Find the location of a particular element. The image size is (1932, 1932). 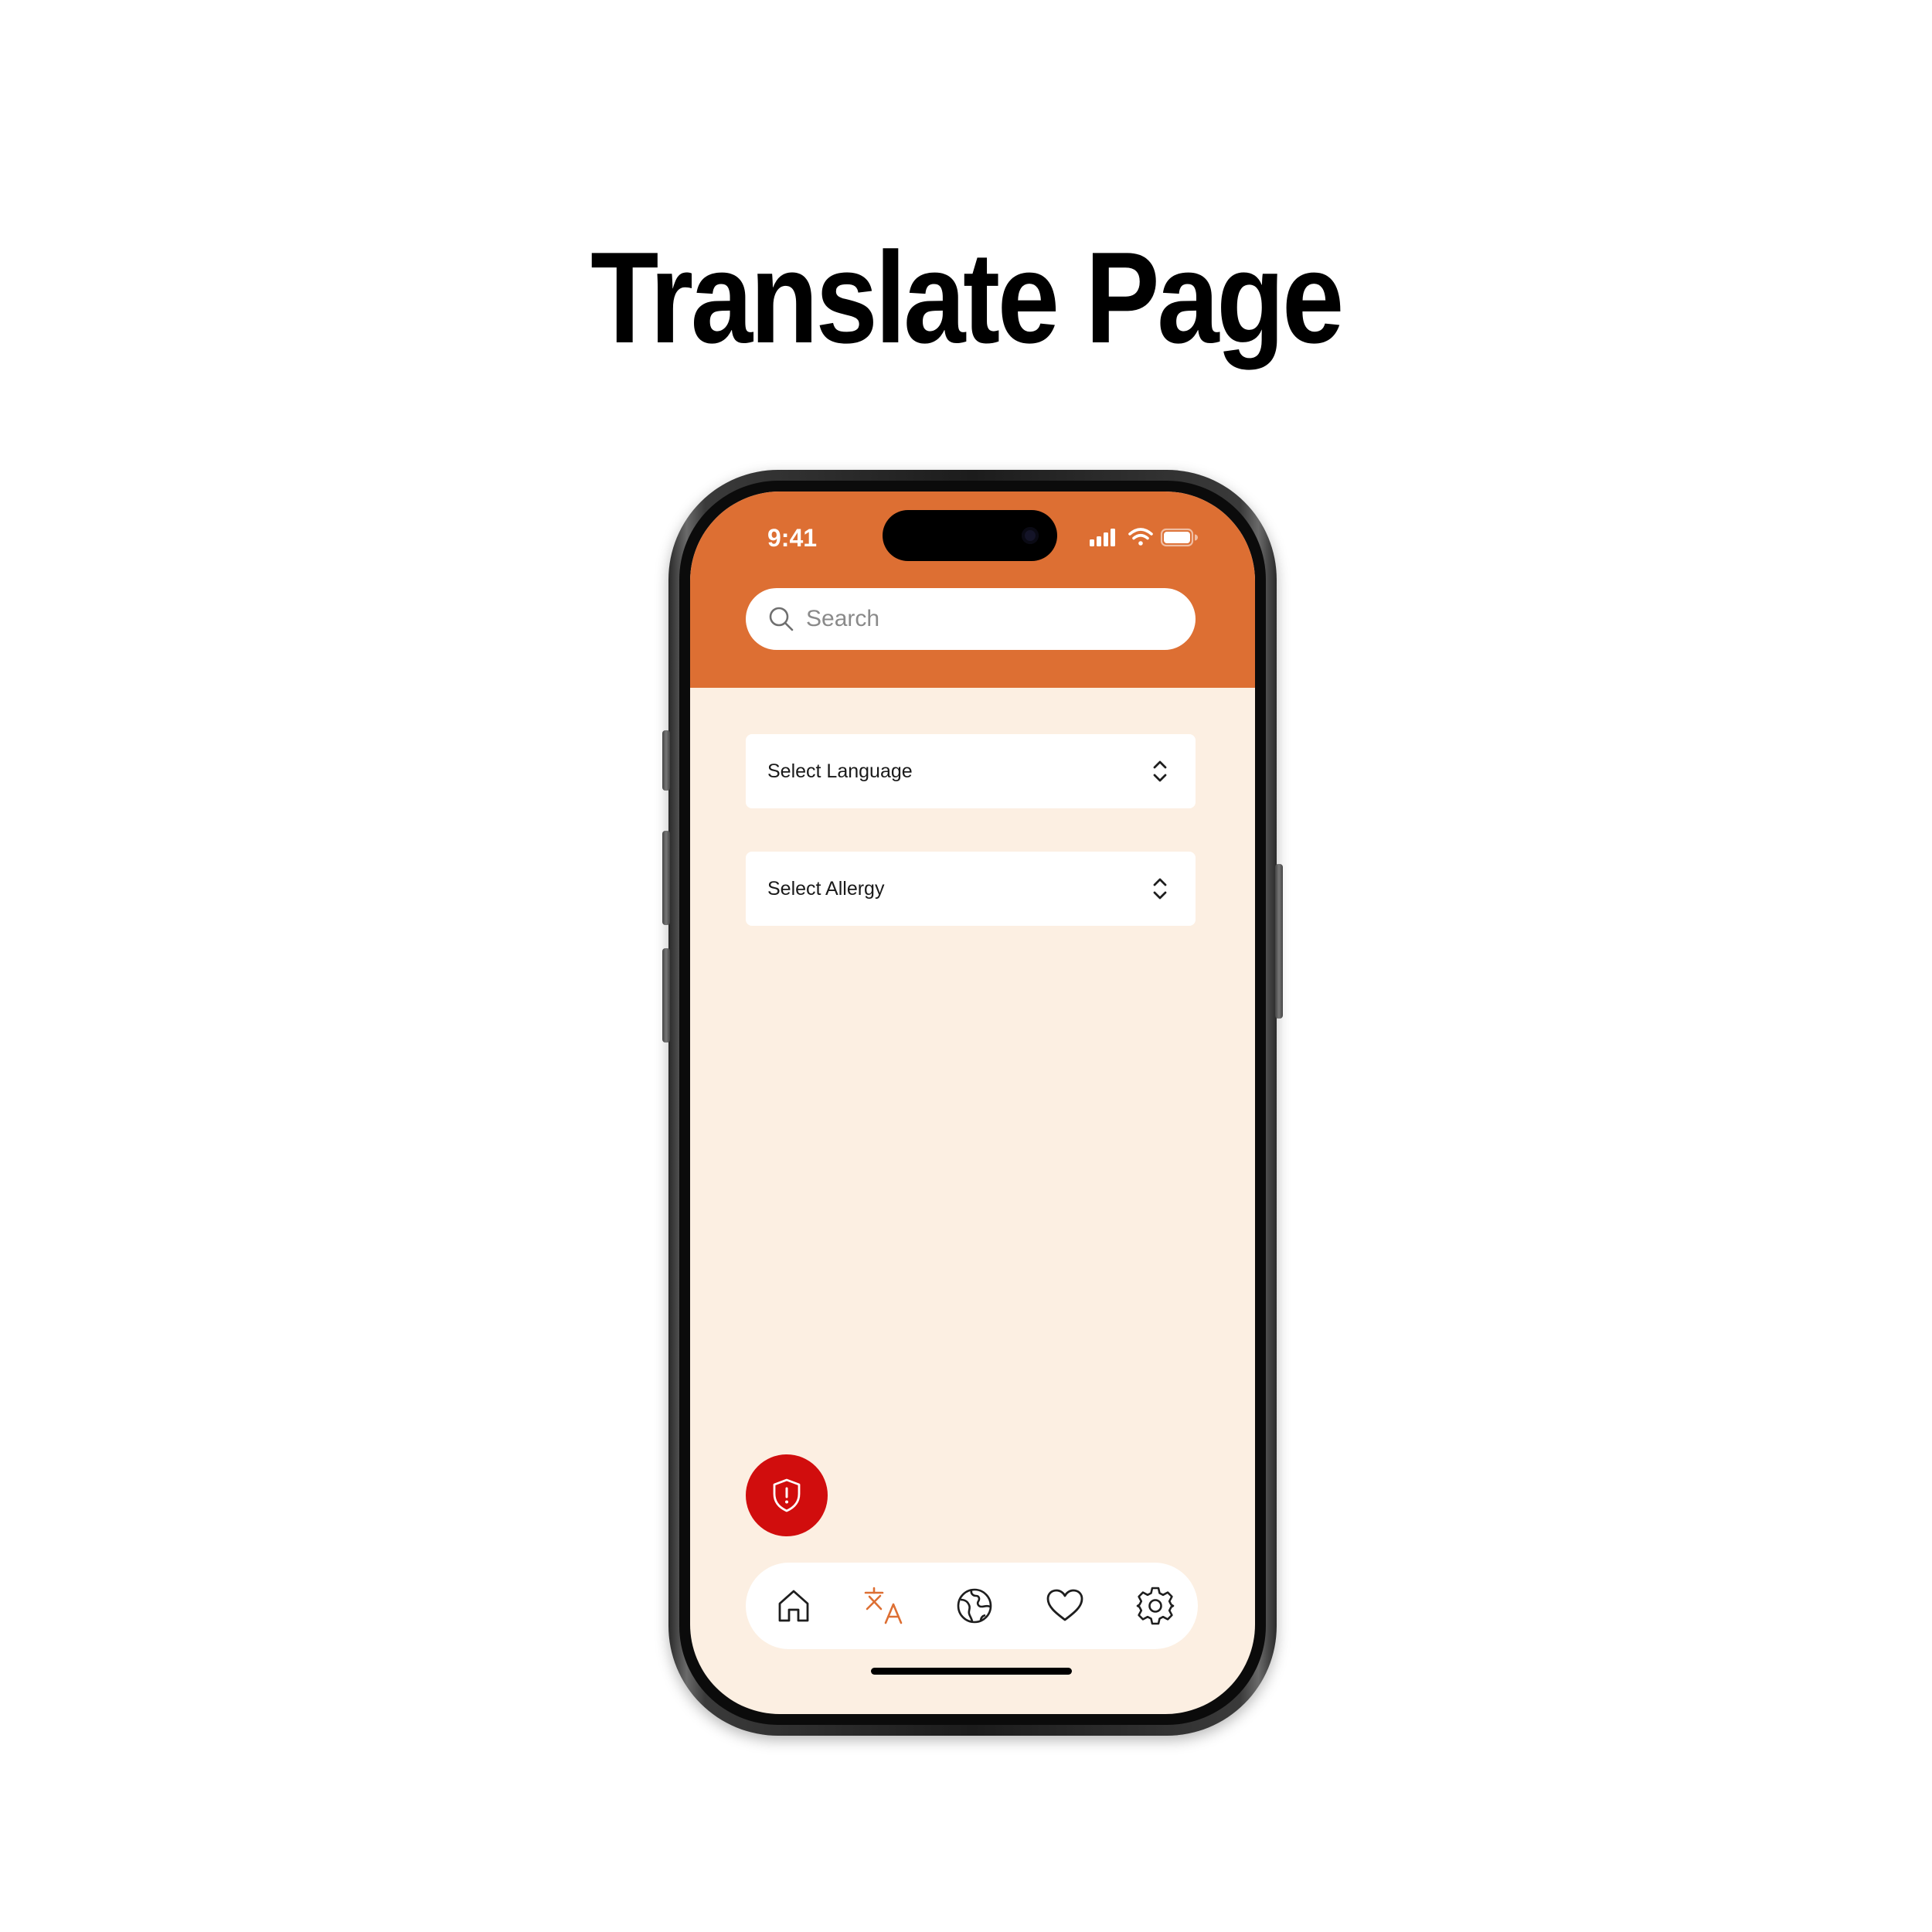

status-icons is located at coordinates (1144, 538).